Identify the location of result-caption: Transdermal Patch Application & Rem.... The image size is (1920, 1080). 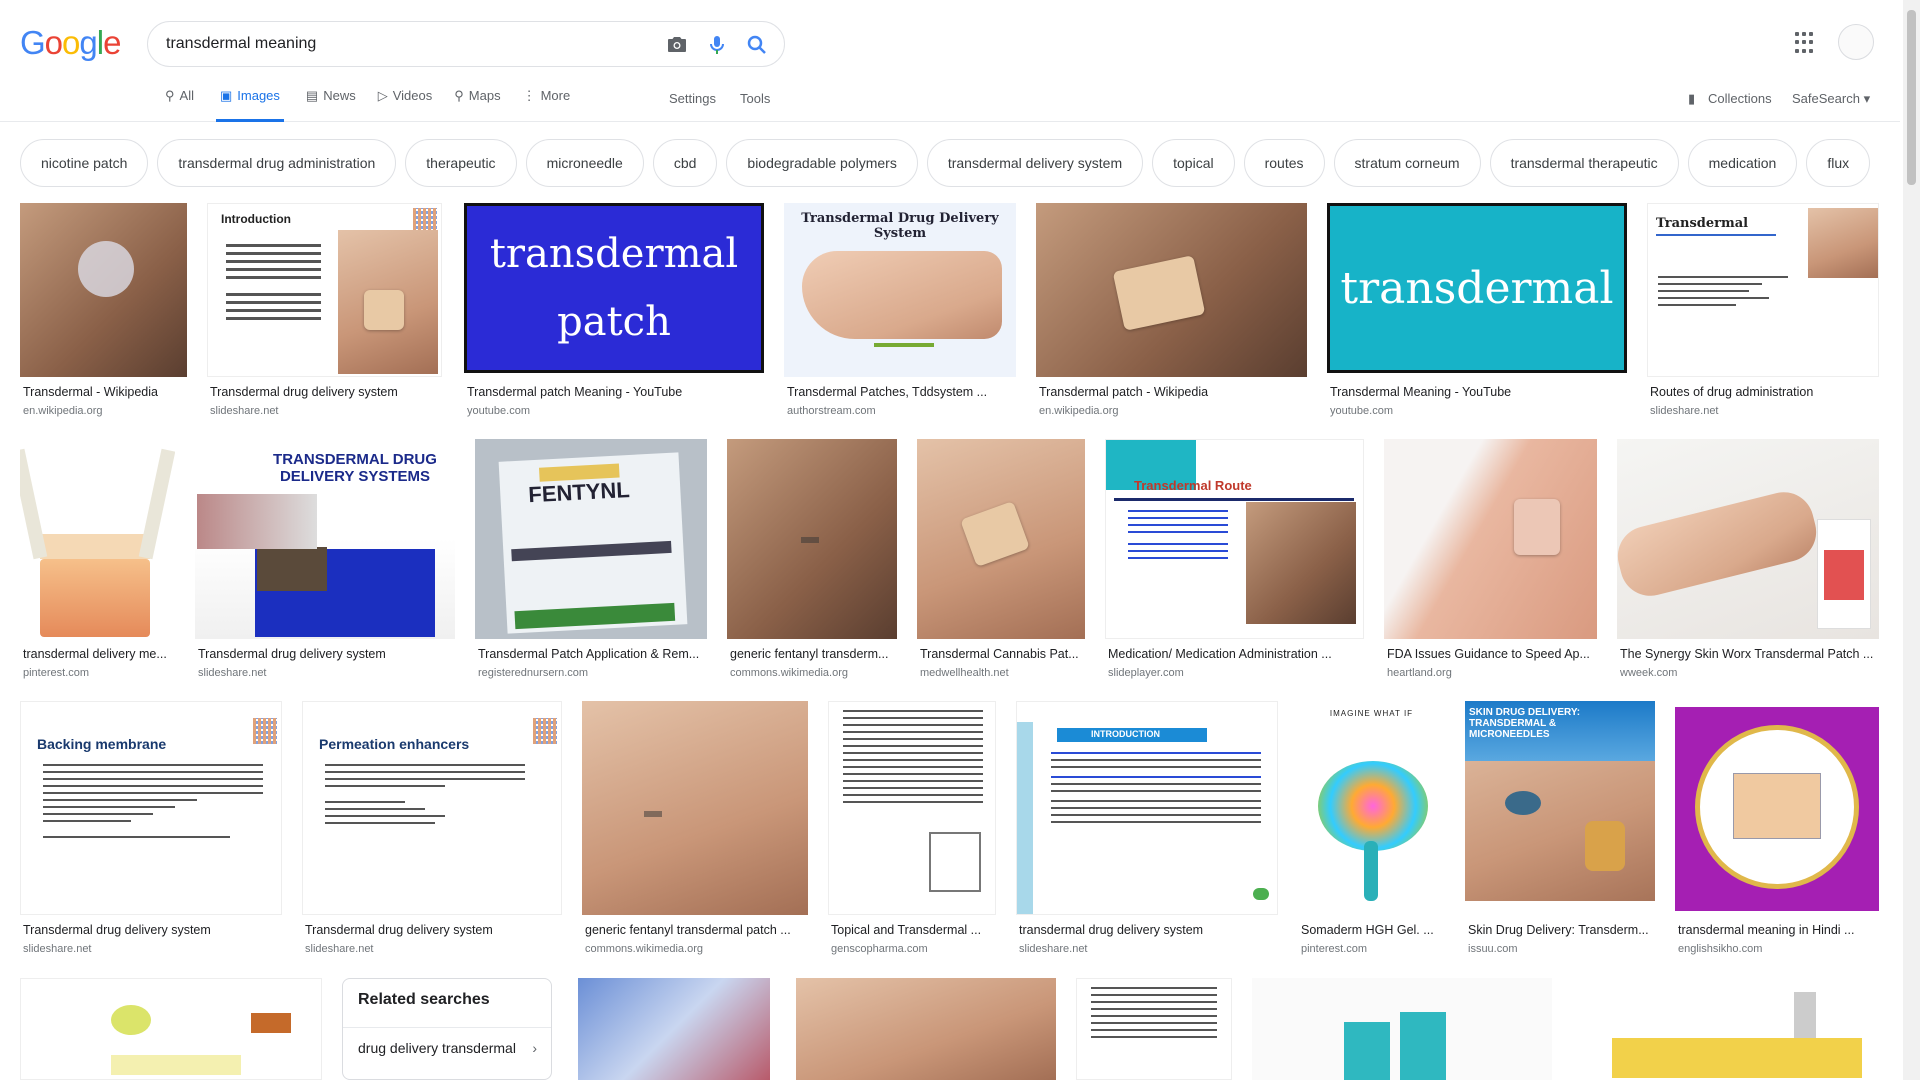
(589, 654).